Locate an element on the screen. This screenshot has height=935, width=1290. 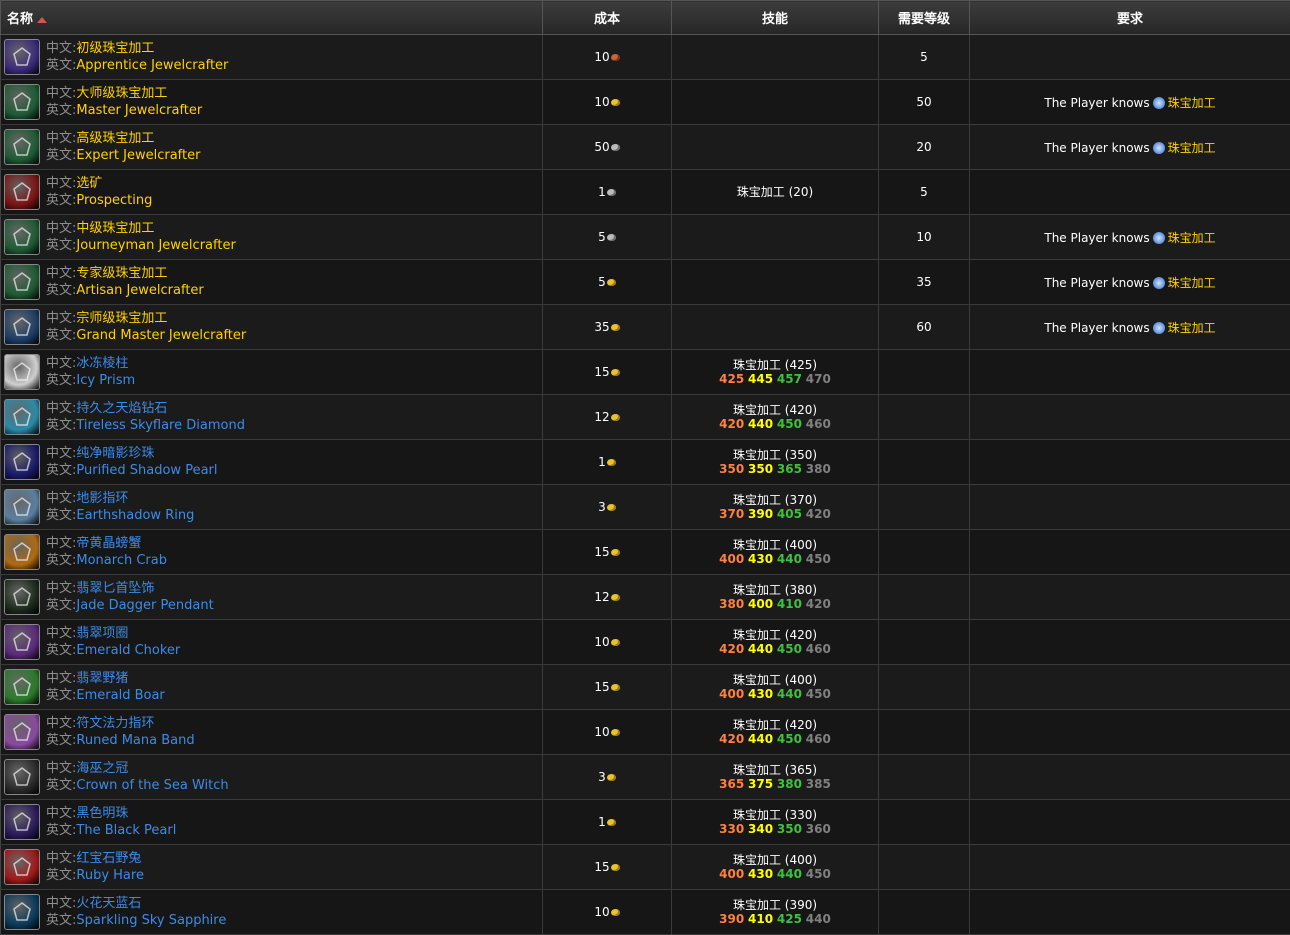
name-line-cn: 中文:翡翠匕首坠饰 is located at coordinates (130, 588).